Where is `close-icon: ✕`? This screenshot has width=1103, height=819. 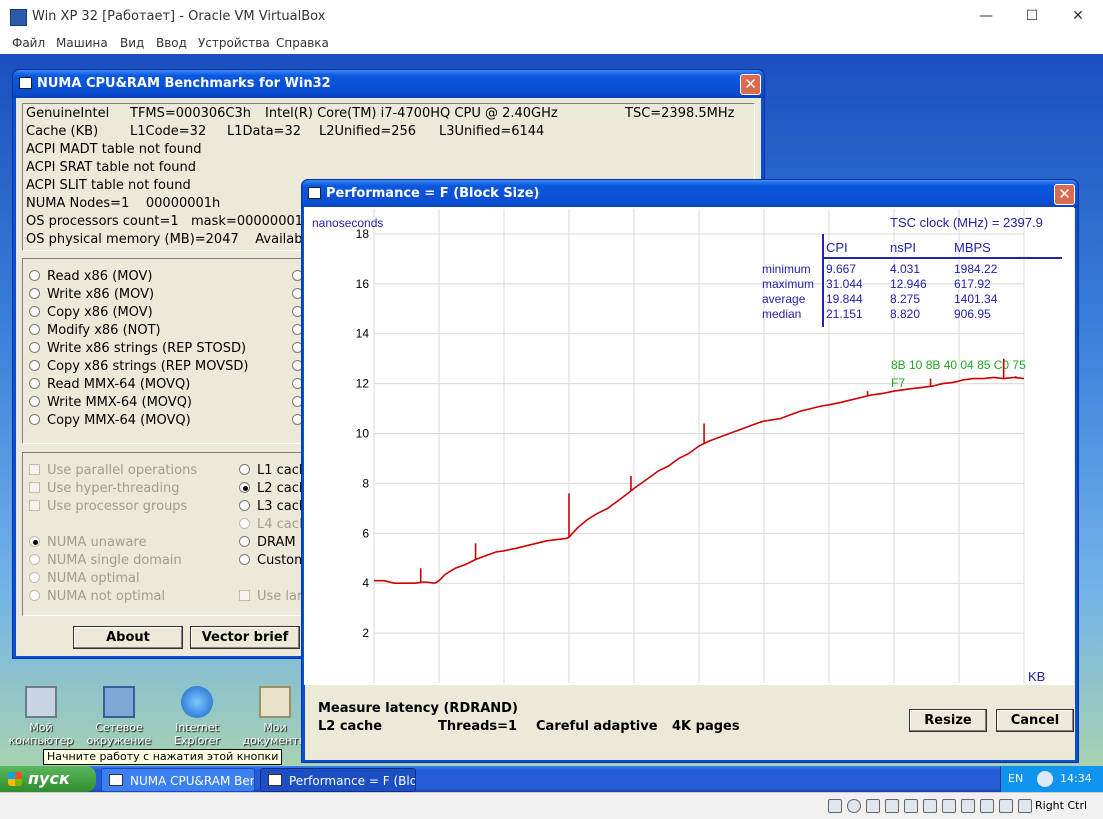 close-icon: ✕ is located at coordinates (1078, 16).